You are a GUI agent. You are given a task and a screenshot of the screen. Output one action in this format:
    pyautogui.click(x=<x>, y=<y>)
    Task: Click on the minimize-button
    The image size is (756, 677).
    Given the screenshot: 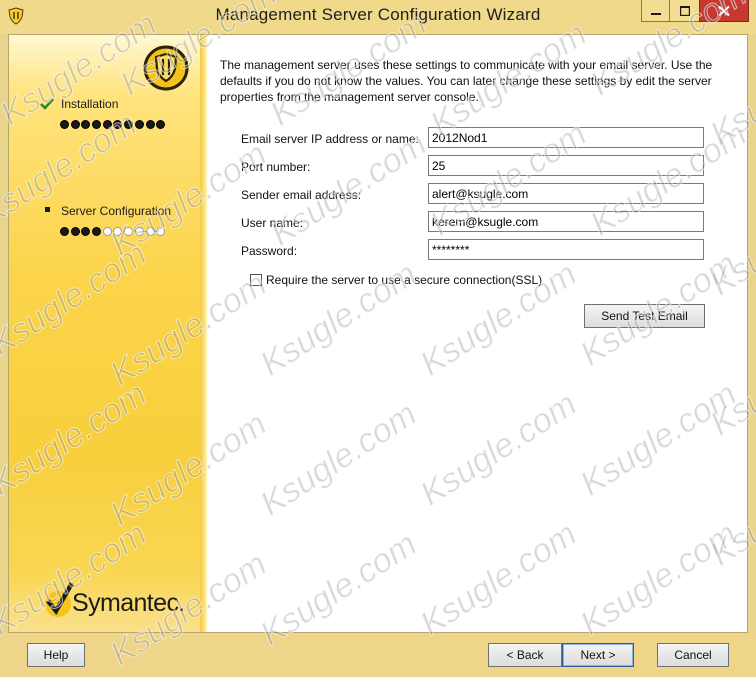 What is the action you would take?
    pyautogui.click(x=655, y=11)
    